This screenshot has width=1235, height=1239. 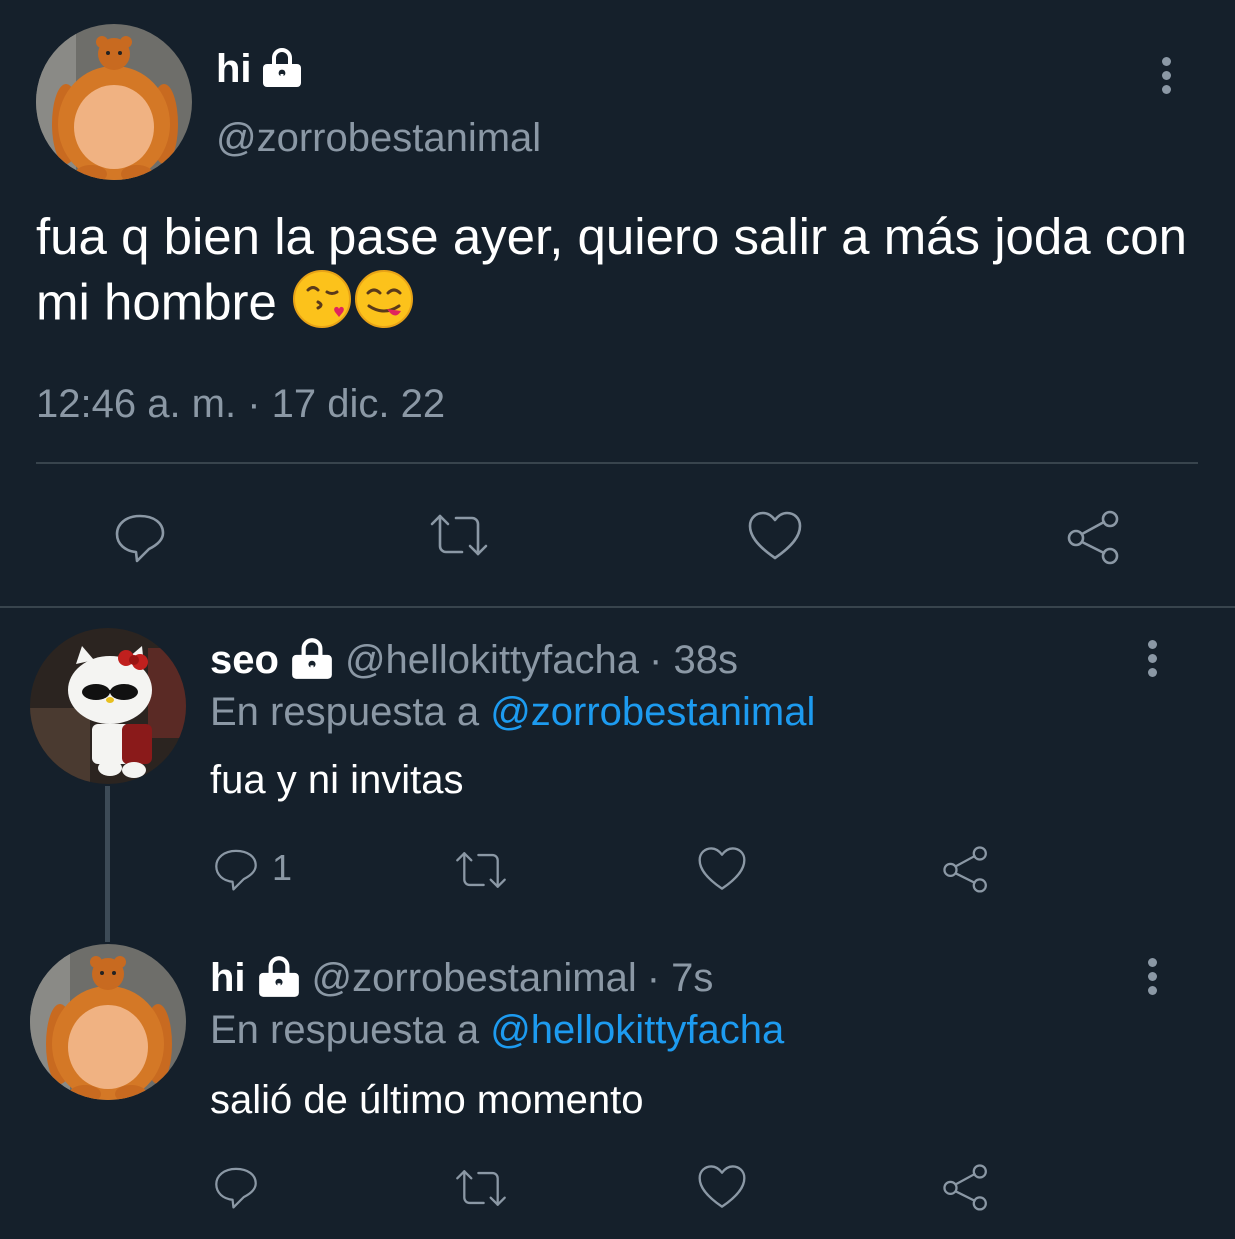 What do you see at coordinates (244, 660) in the screenshot?
I see `reply-display-name: seo` at bounding box center [244, 660].